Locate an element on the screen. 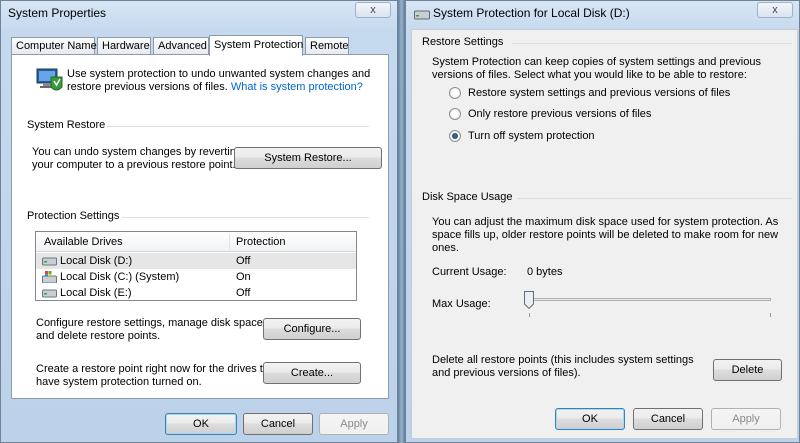 Image resolution: width=800 pixels, height=443 pixels. radio-turn-off-protection is located at coordinates (455, 136).